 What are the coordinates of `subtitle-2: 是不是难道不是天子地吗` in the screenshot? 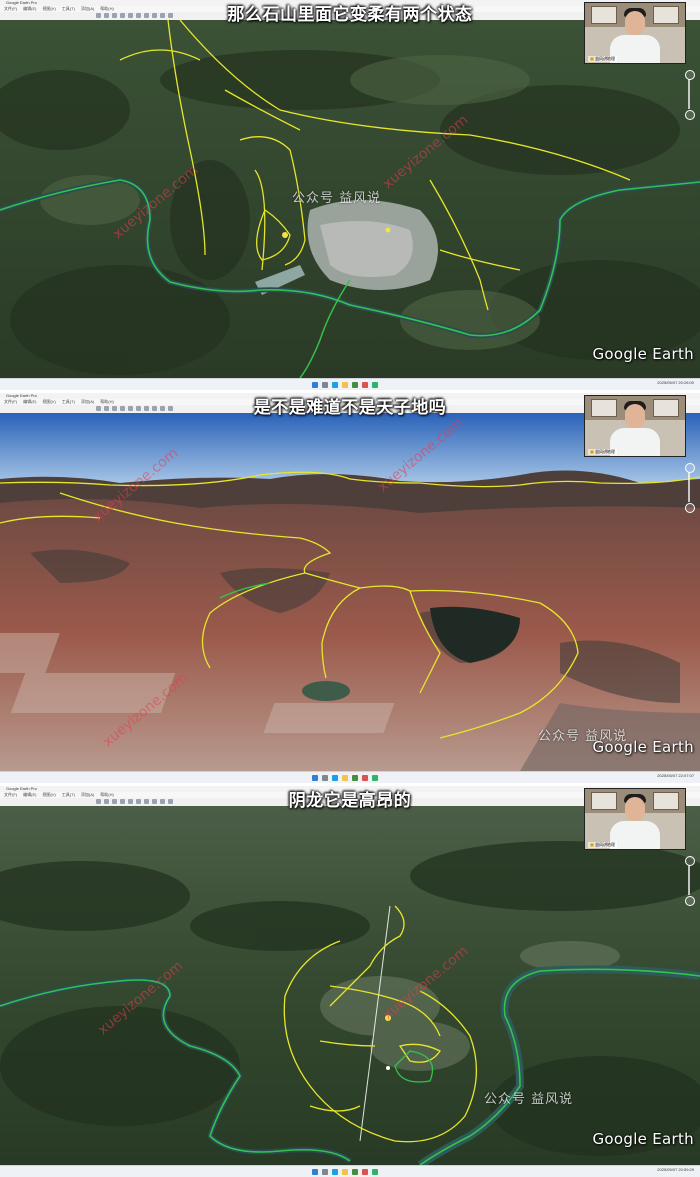 It's located at (350, 408).